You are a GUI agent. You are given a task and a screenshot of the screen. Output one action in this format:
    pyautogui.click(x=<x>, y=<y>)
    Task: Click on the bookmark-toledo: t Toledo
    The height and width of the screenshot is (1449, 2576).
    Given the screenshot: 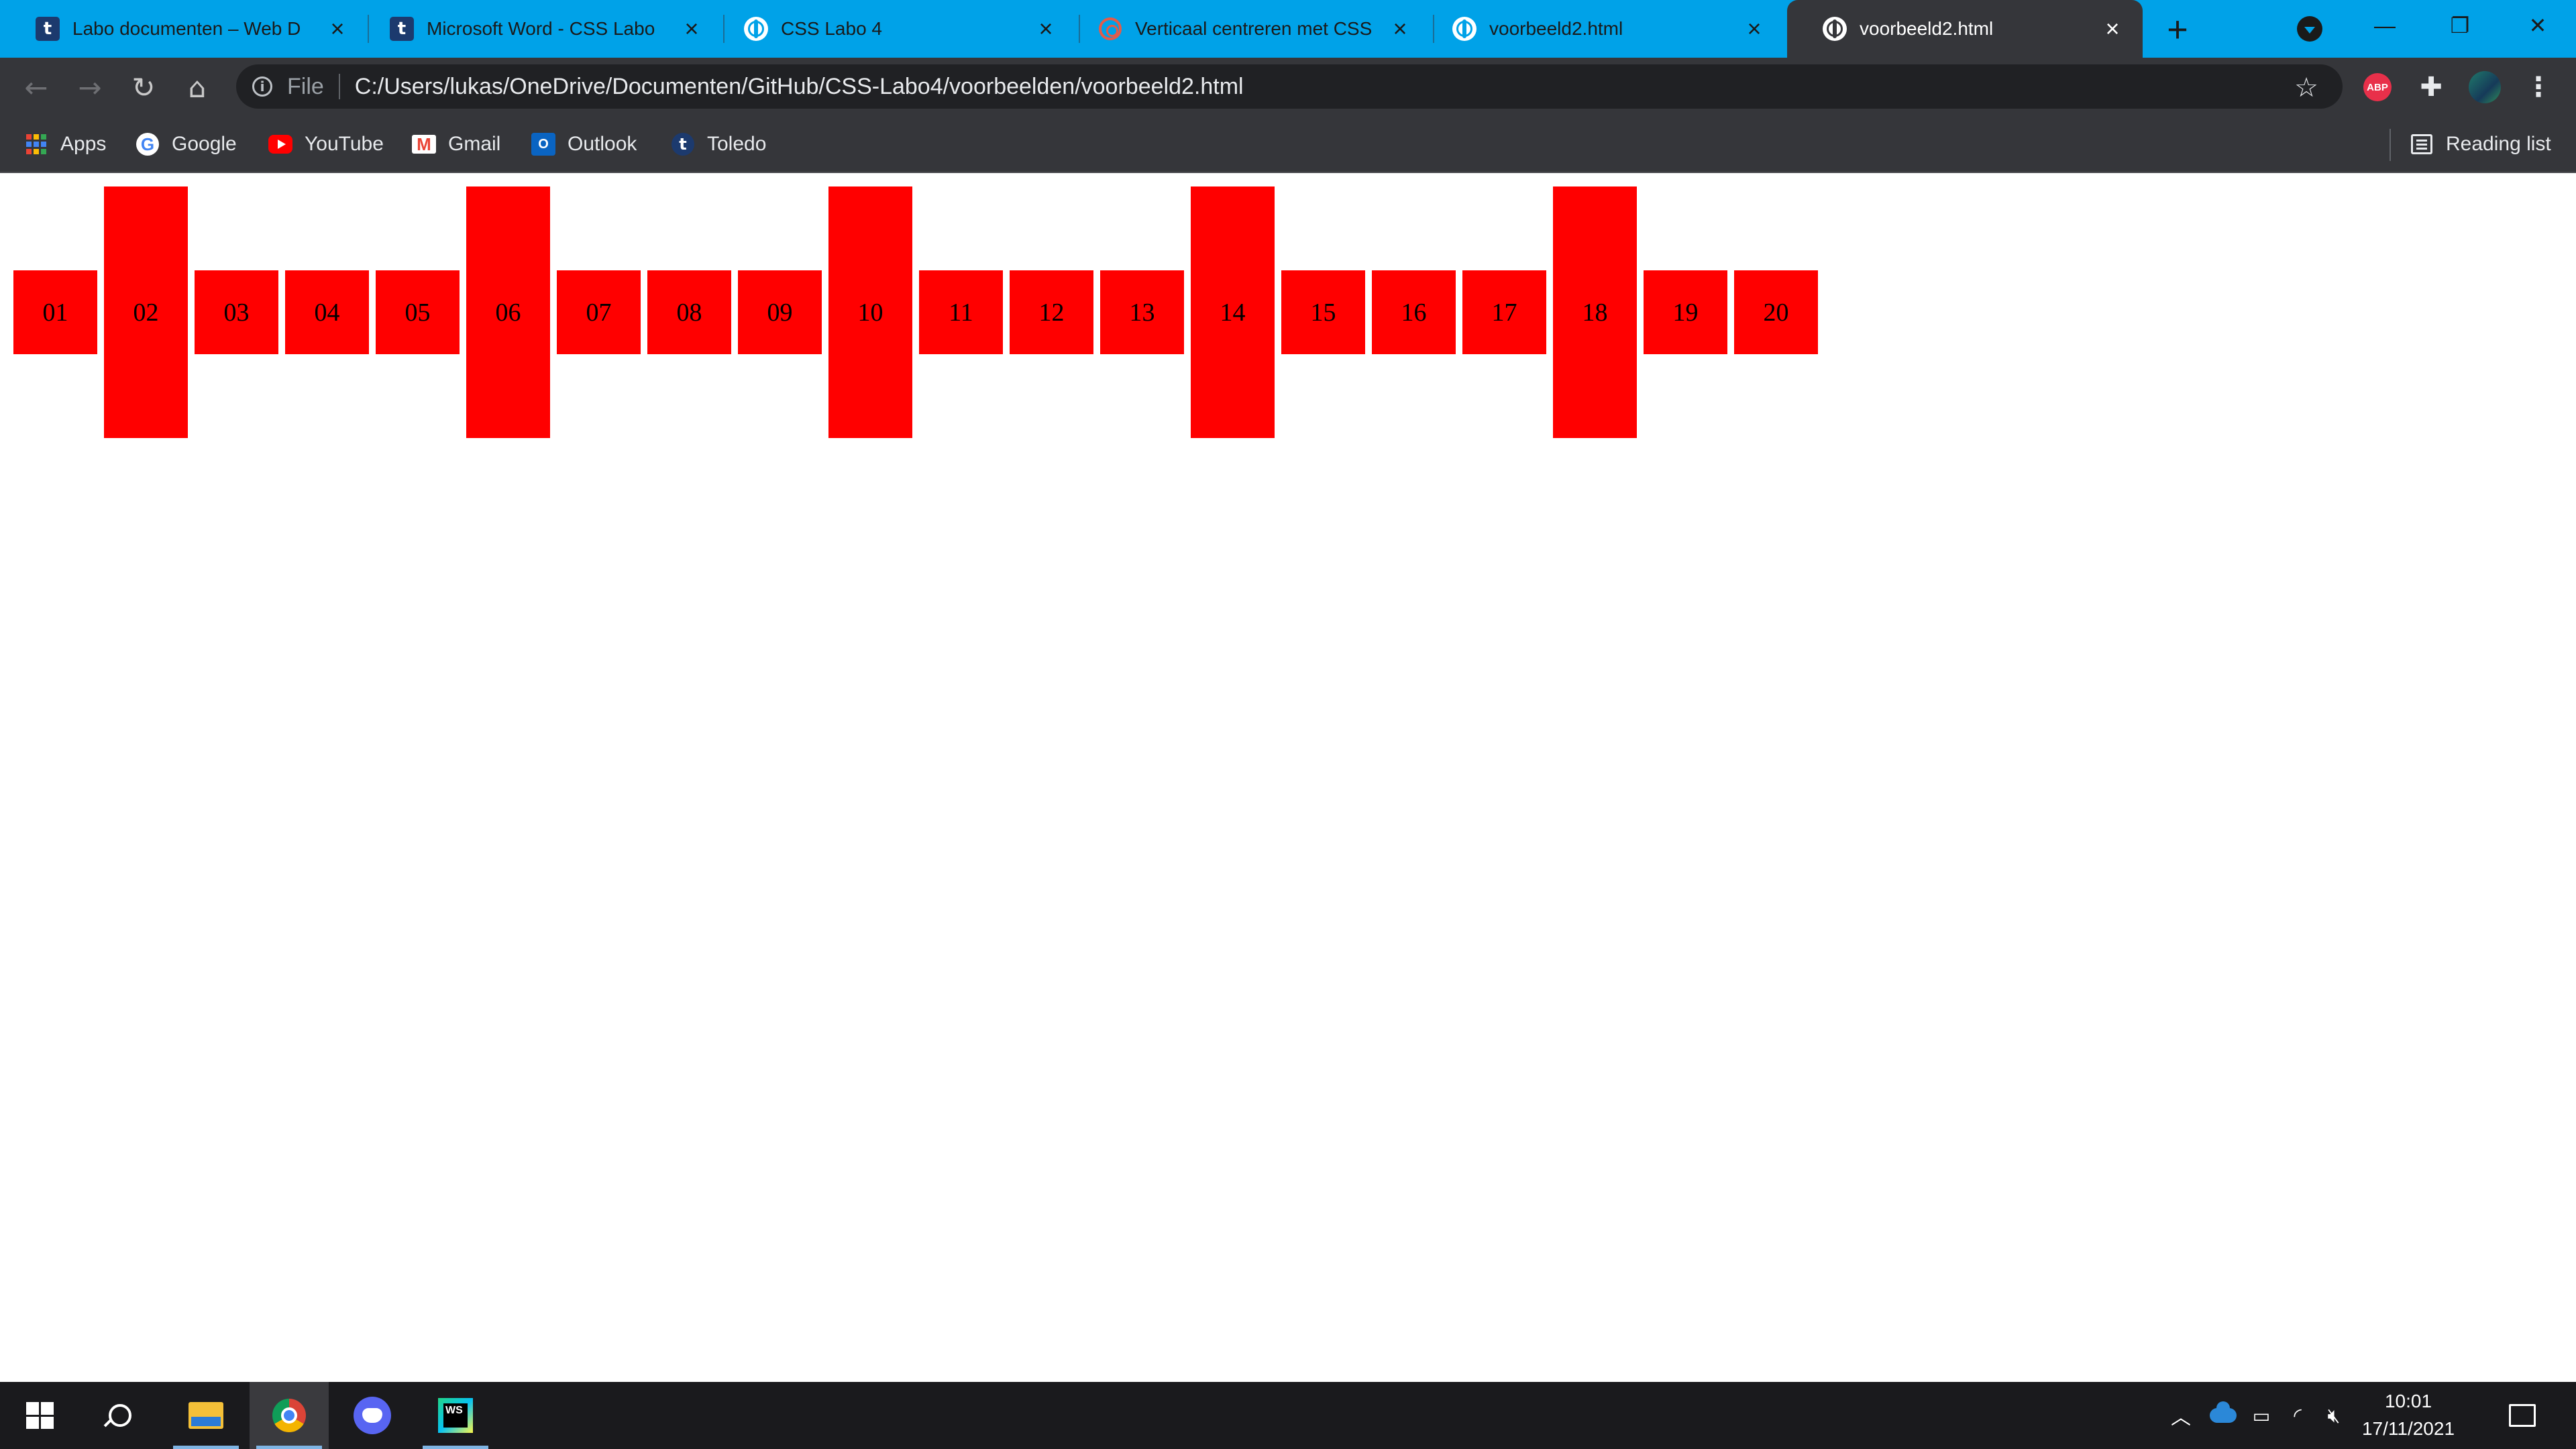 What is the action you would take?
    pyautogui.click(x=718, y=144)
    